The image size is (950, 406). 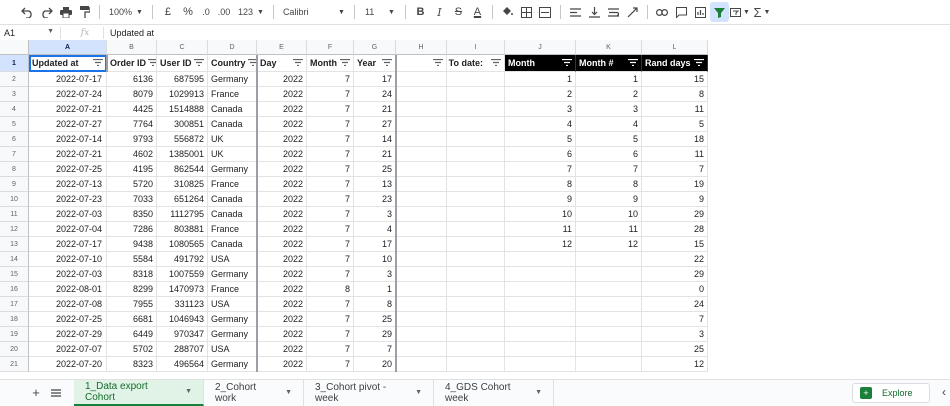 What do you see at coordinates (68, 214) in the screenshot?
I see `table-cell: 2022-07-03` at bounding box center [68, 214].